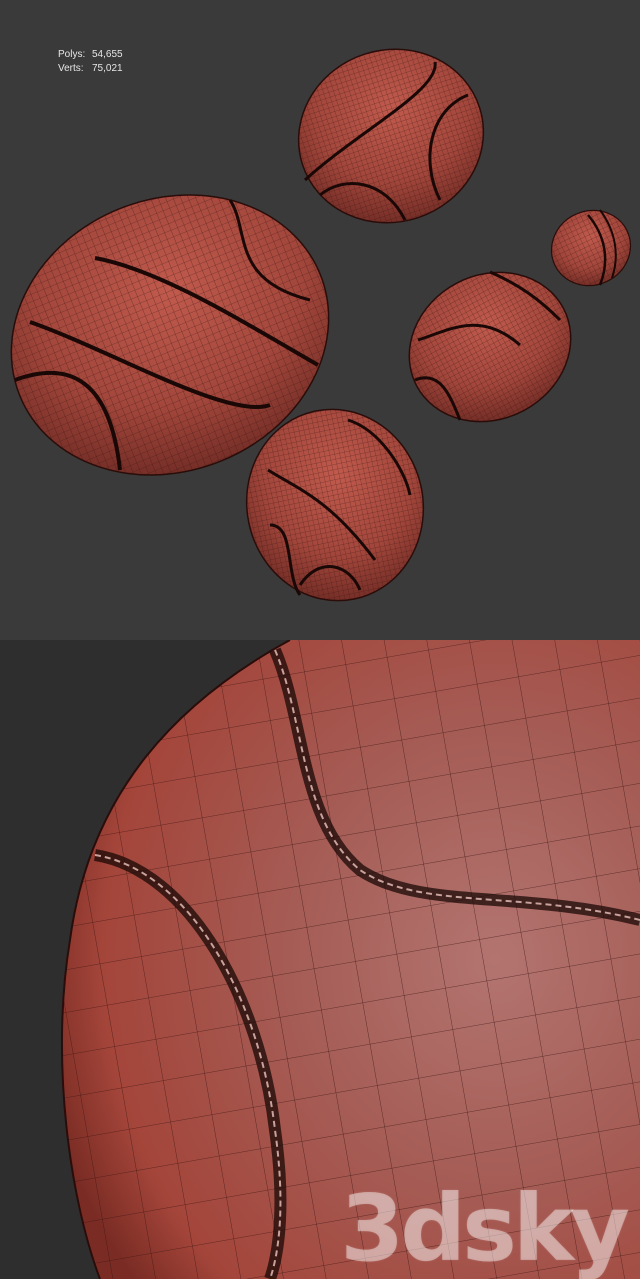 The width and height of the screenshot is (640, 1279). I want to click on pebble-small, so click(589, 248).